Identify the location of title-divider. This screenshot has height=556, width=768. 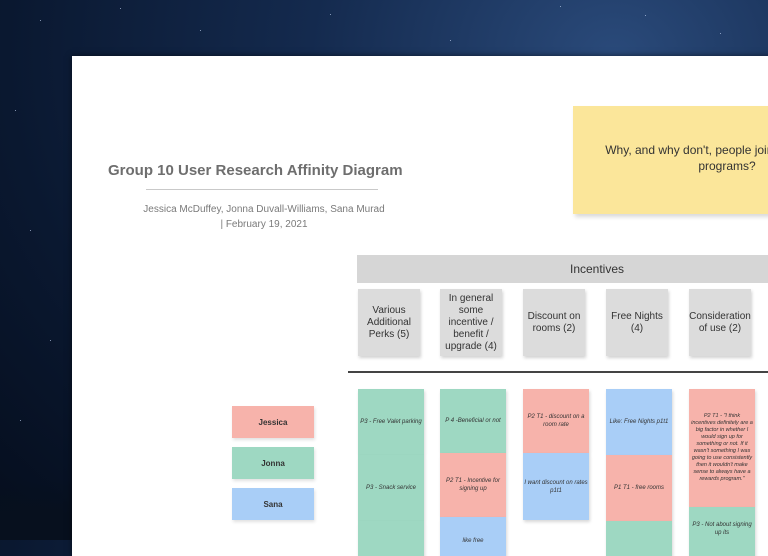
(262, 189).